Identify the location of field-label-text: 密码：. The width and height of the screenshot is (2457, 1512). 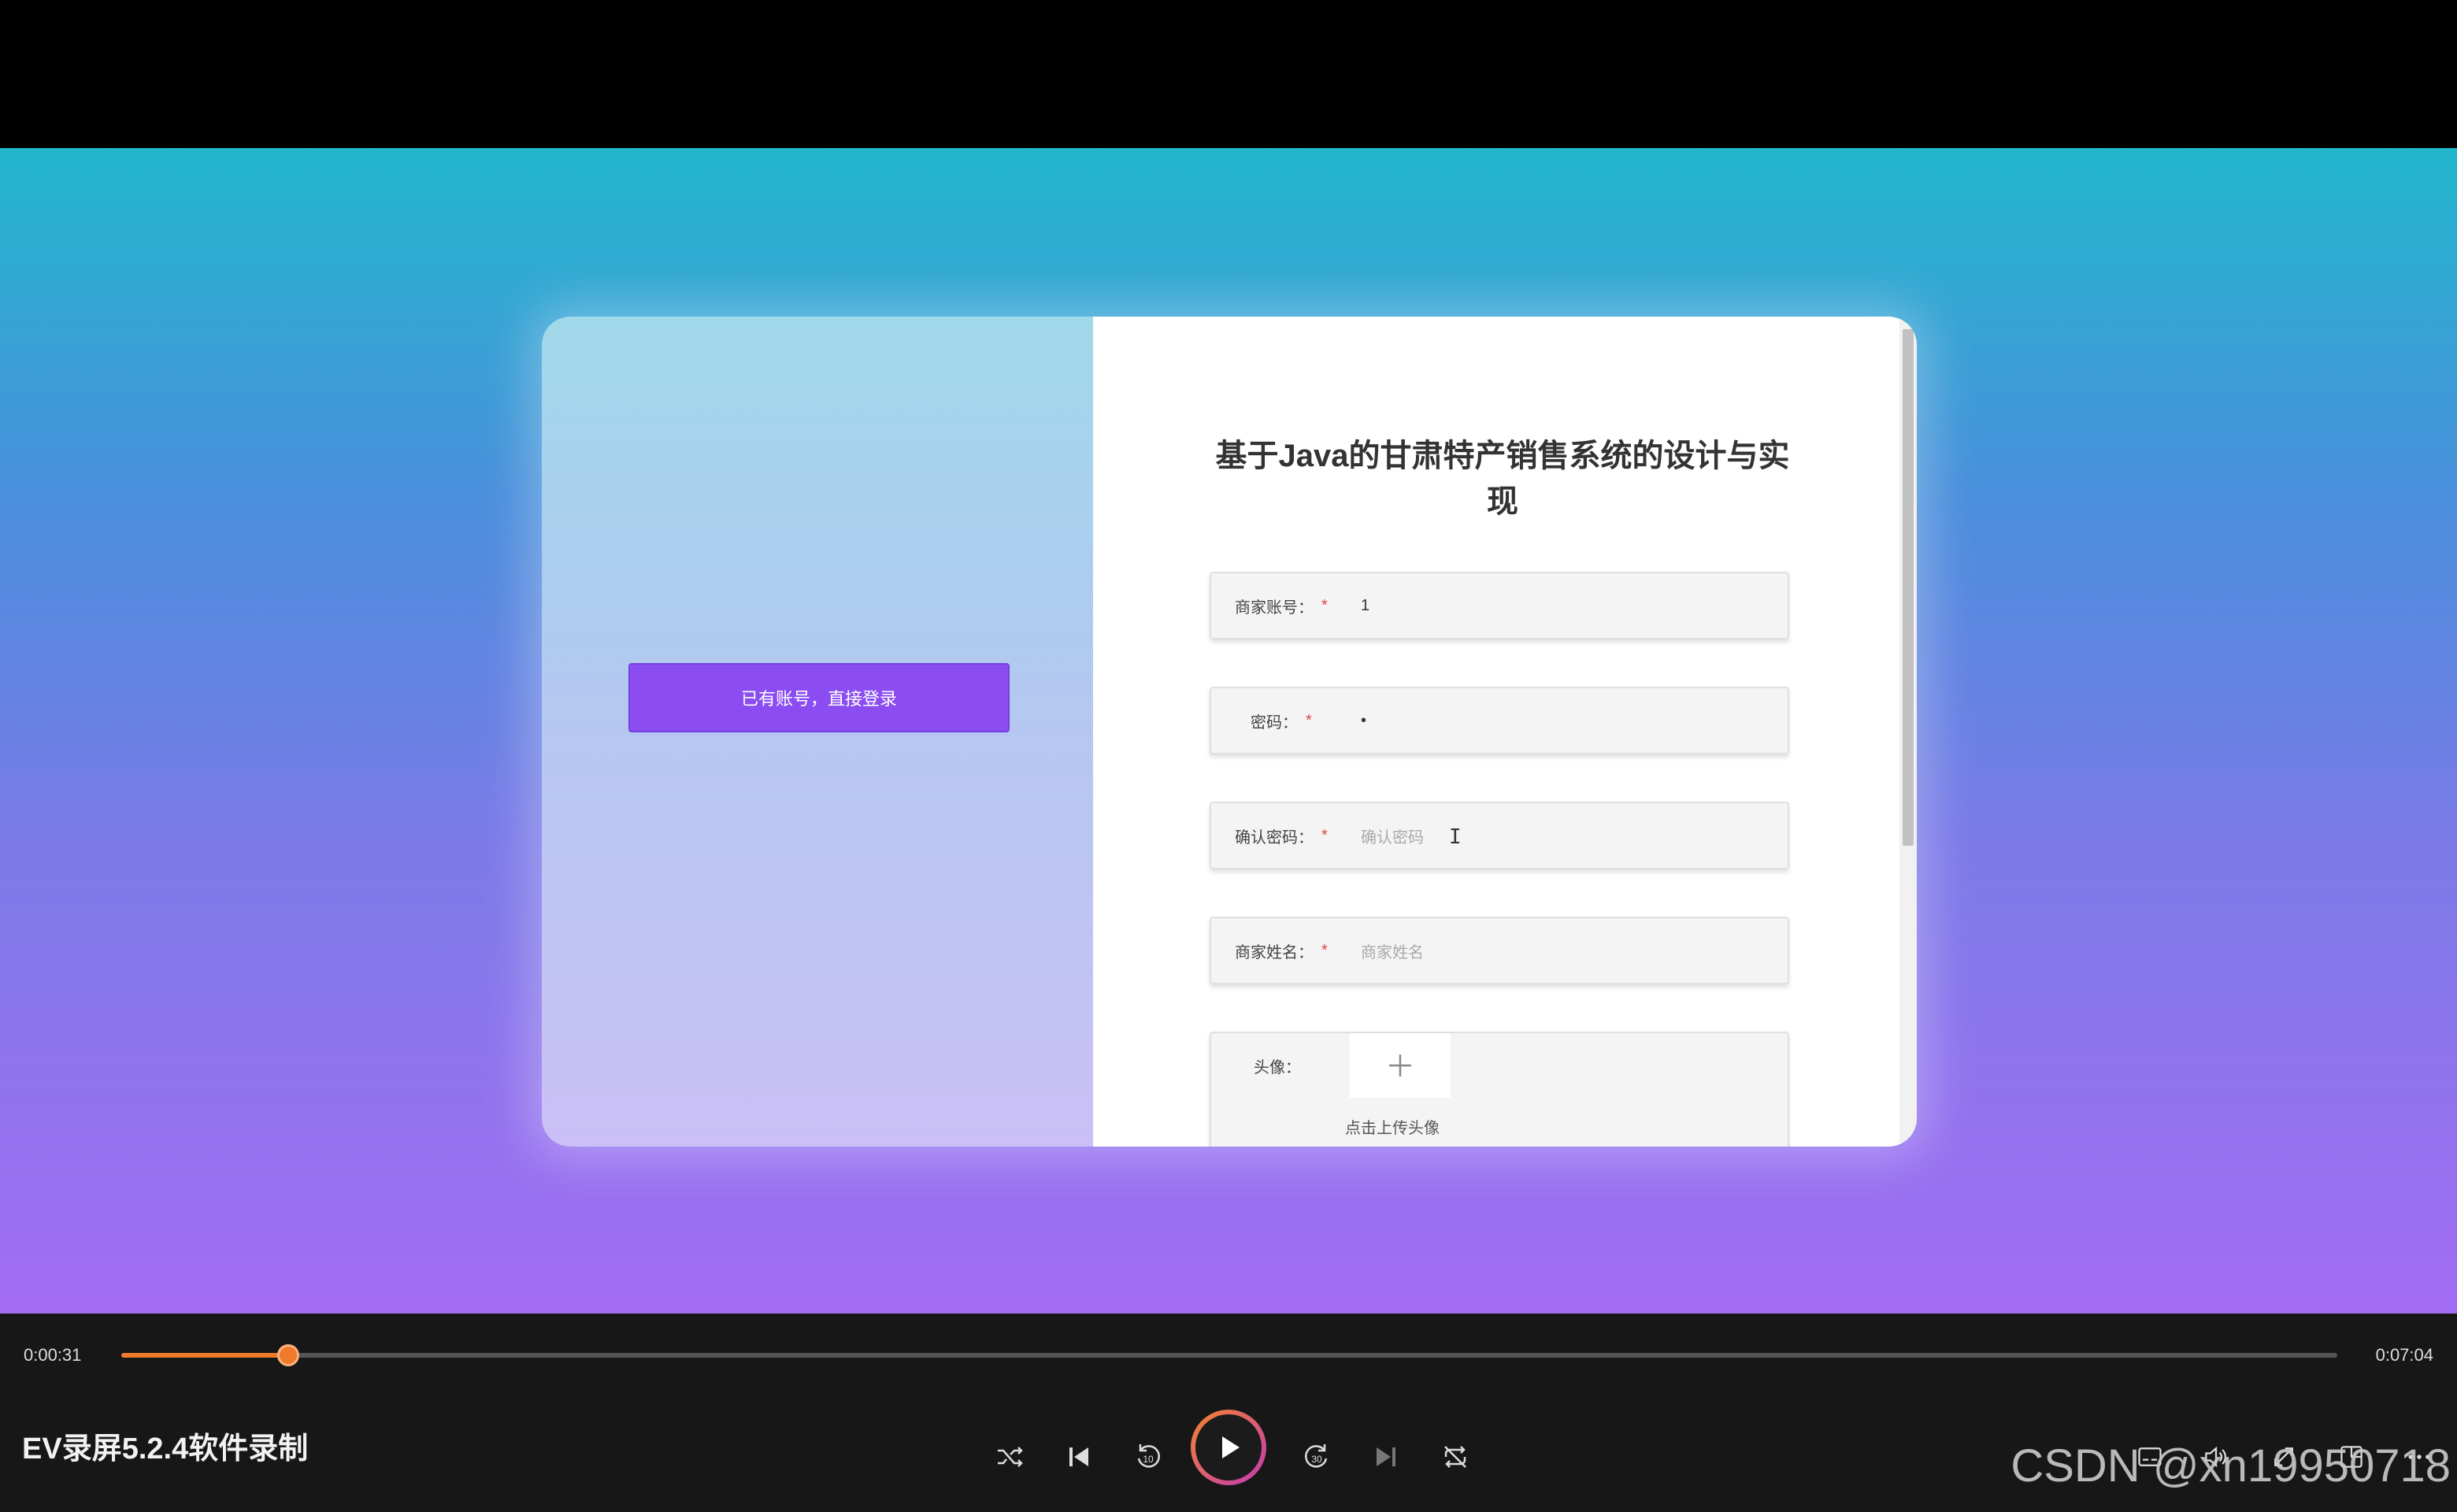
(1274, 722).